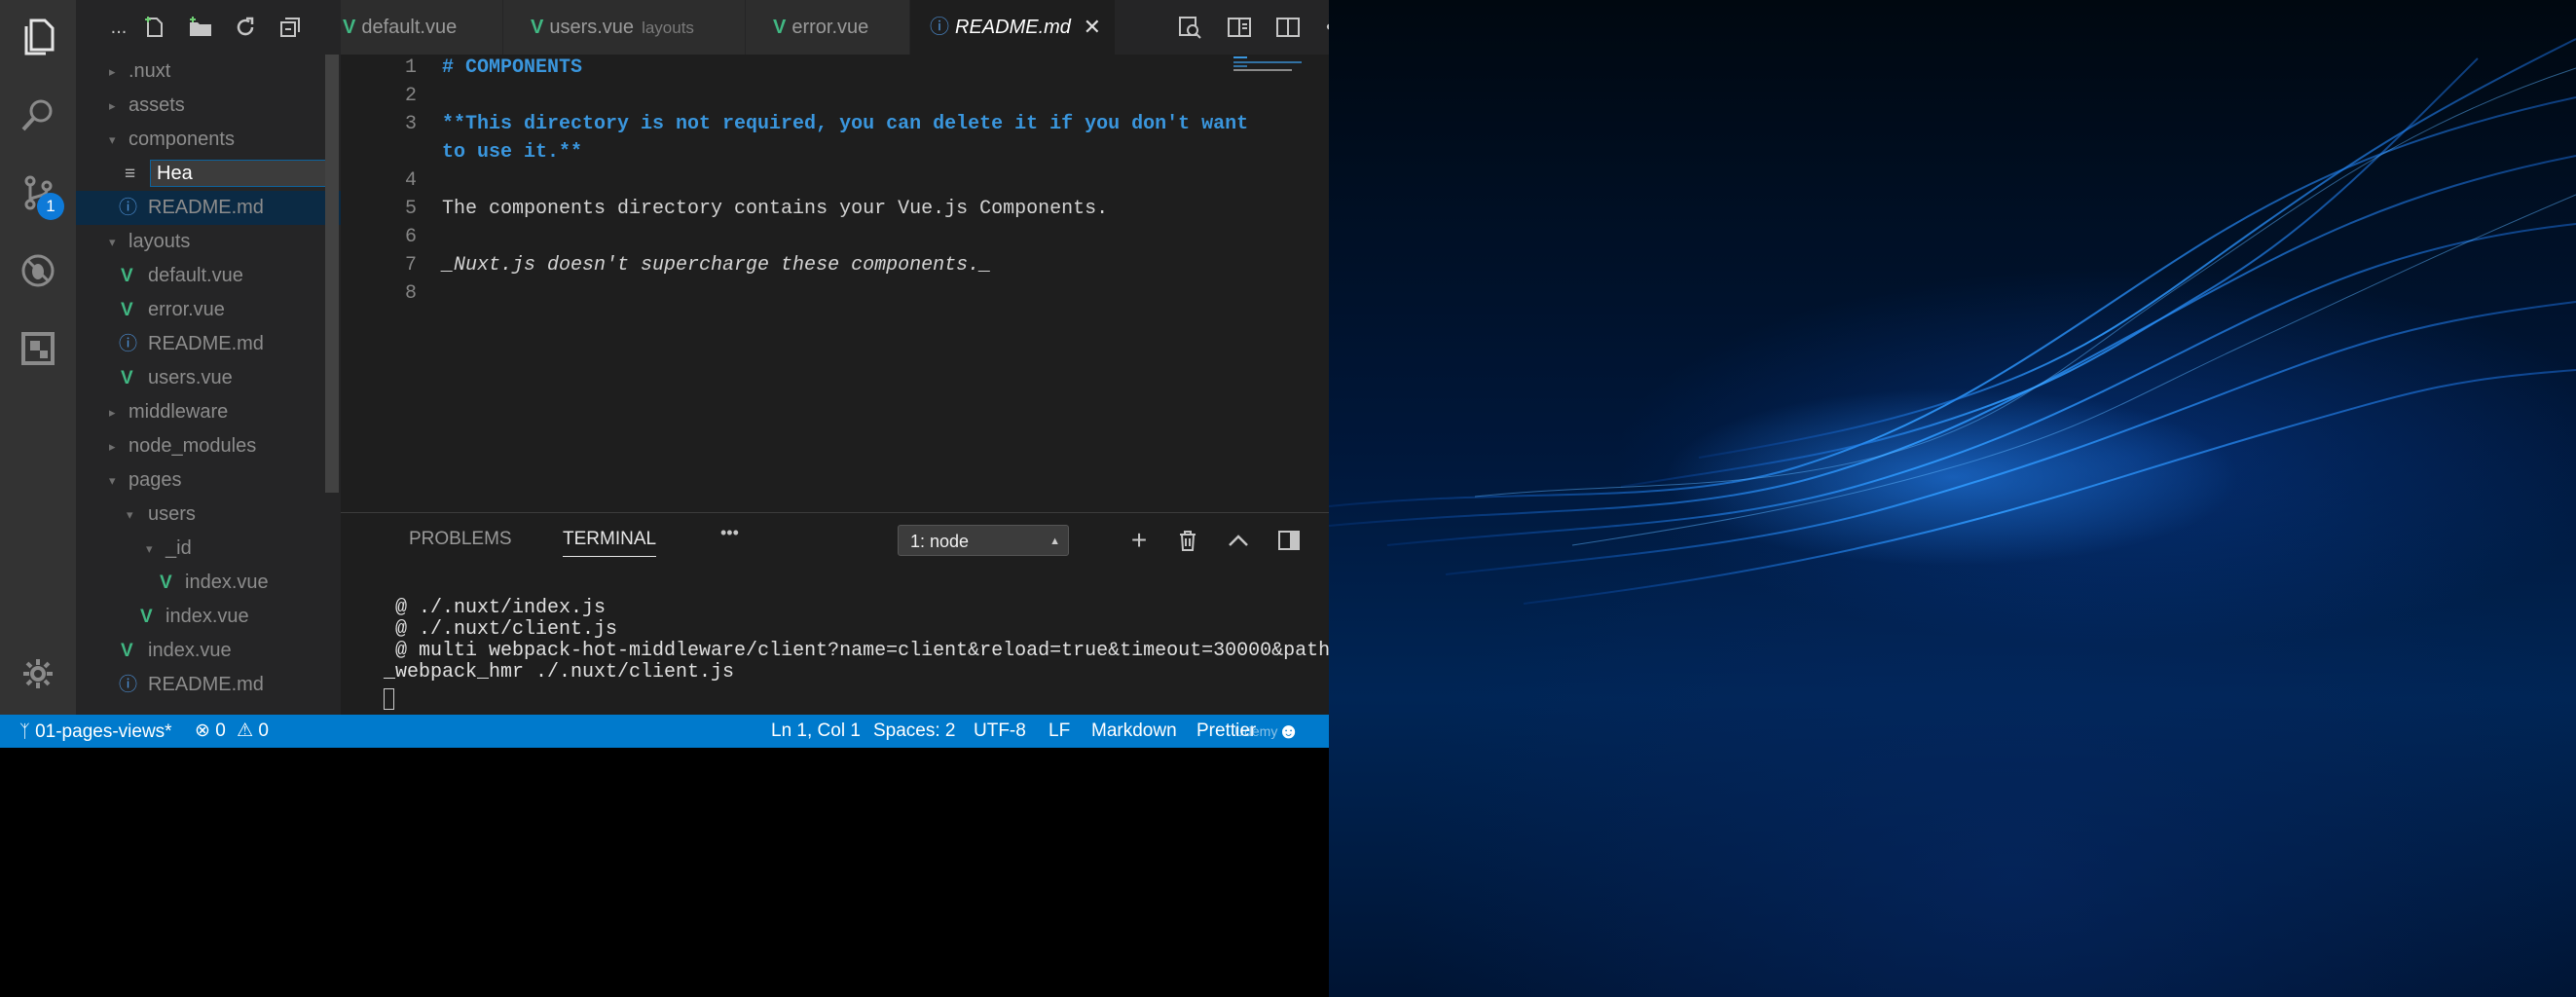  Describe the element at coordinates (208, 515) in the screenshot. I see `tree-folder-users: ▾ users` at that location.